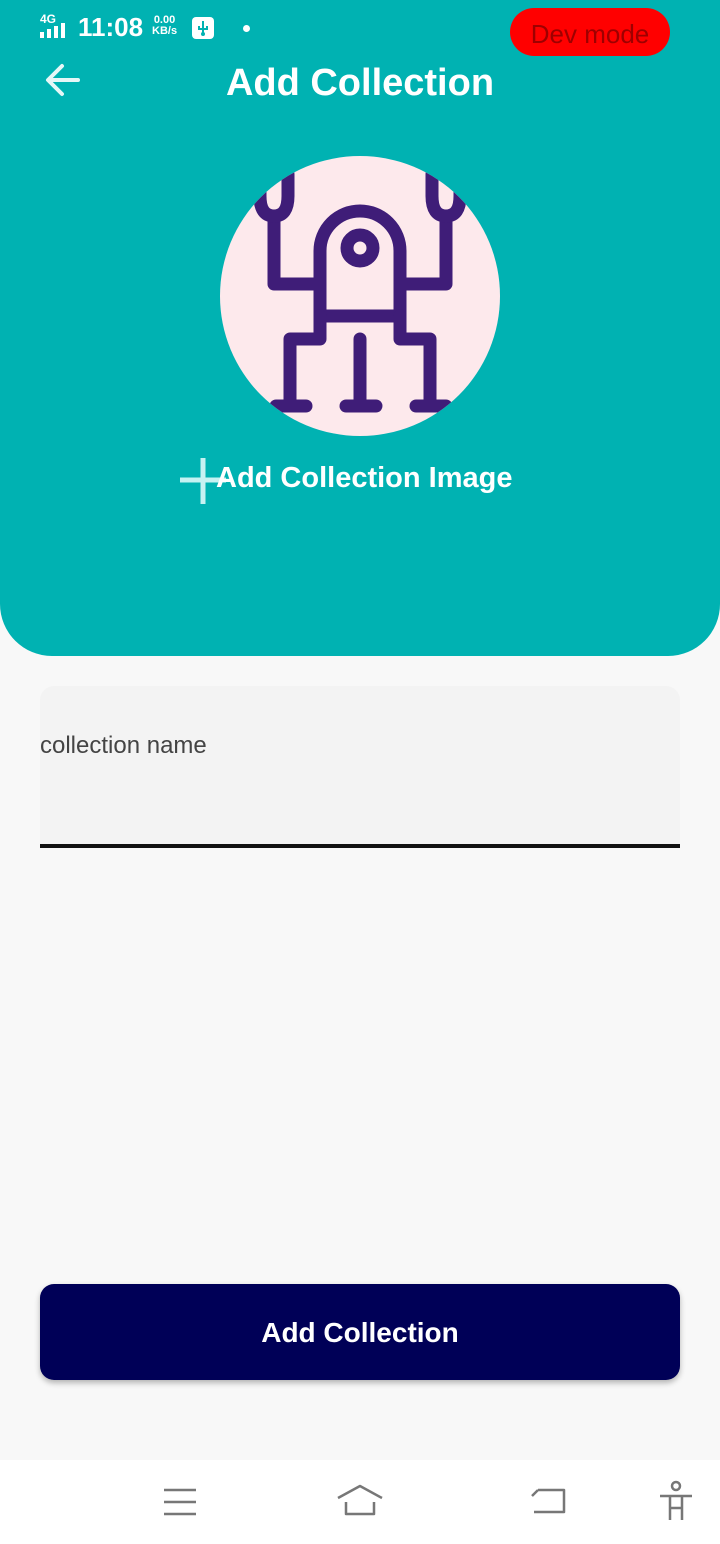 This screenshot has width=720, height=1544. I want to click on collection-image, so click(360, 296).